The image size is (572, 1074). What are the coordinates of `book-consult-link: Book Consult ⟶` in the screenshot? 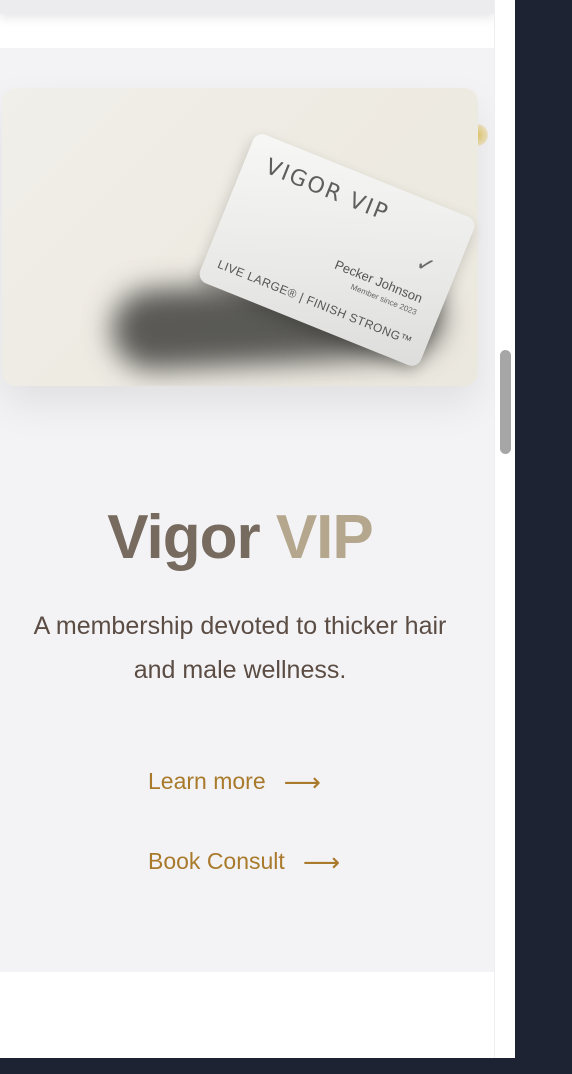 It's located at (244, 861).